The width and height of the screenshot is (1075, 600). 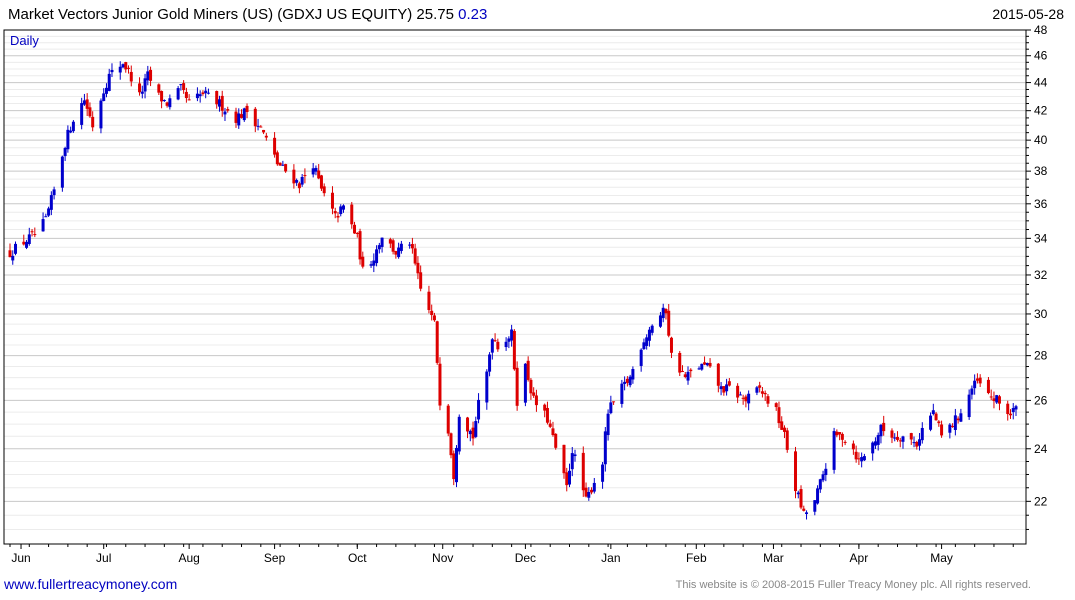 What do you see at coordinates (610, 558) in the screenshot?
I see `x-tick-label: Jan` at bounding box center [610, 558].